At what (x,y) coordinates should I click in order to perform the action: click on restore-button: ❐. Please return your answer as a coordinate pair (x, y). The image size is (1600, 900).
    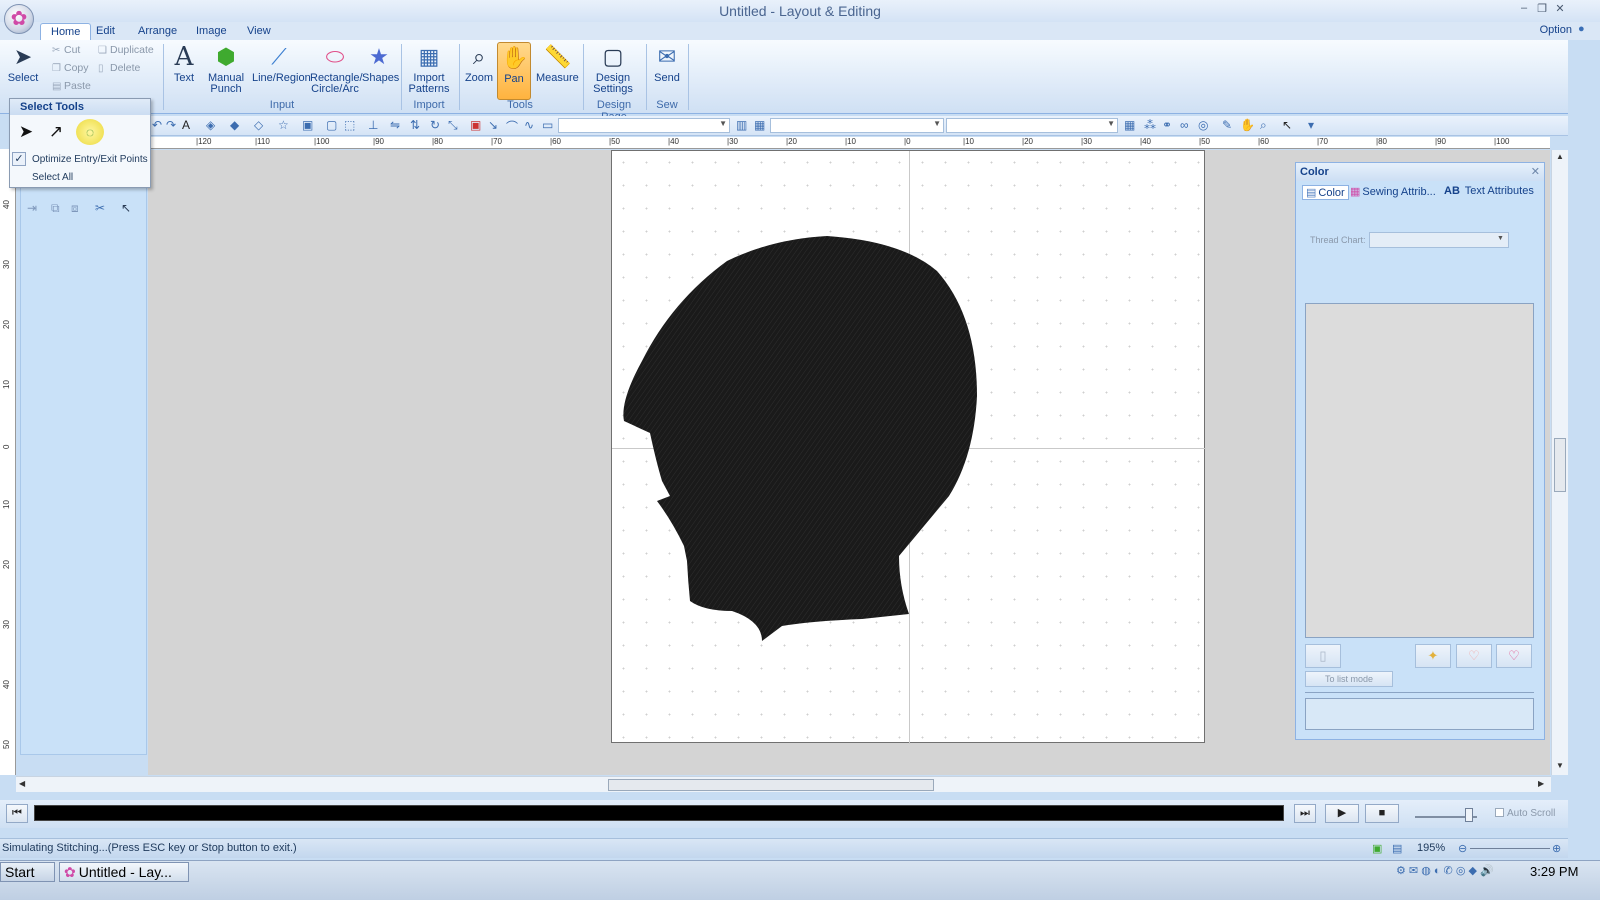
    Looking at the image, I should click on (1542, 8).